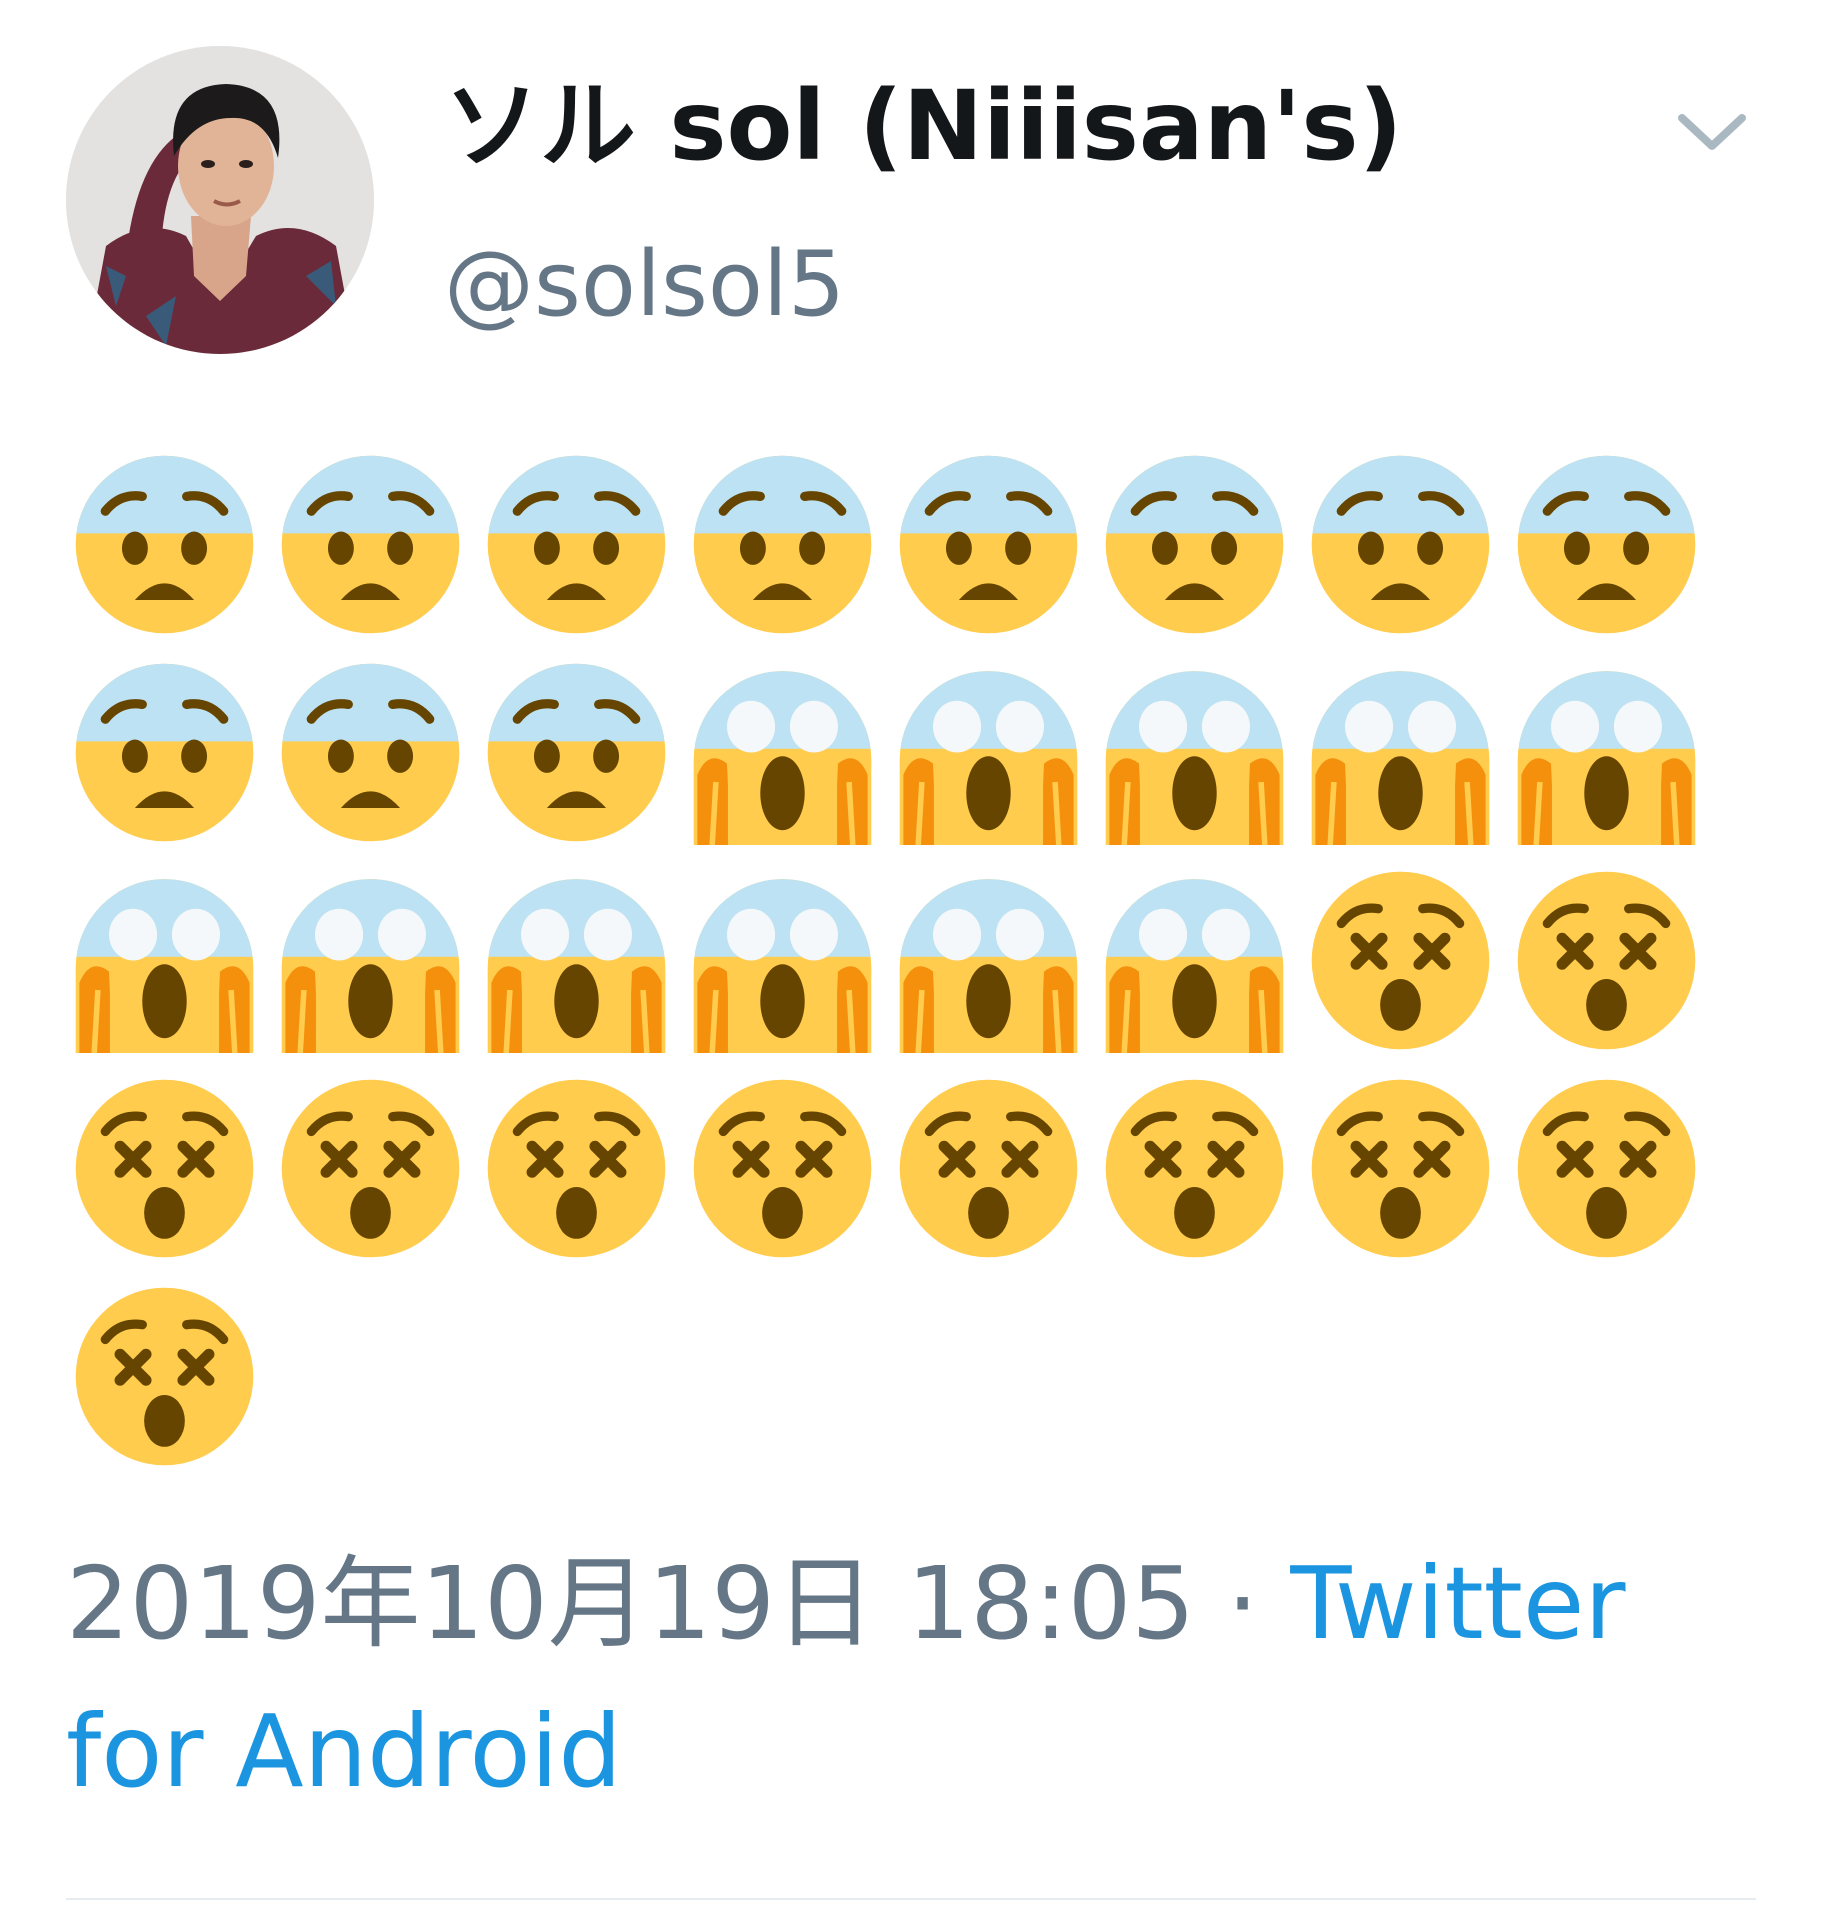 The height and width of the screenshot is (1920, 1822). I want to click on tweet-timestamp: 2019年10月19日 18:05, so click(630, 1603).